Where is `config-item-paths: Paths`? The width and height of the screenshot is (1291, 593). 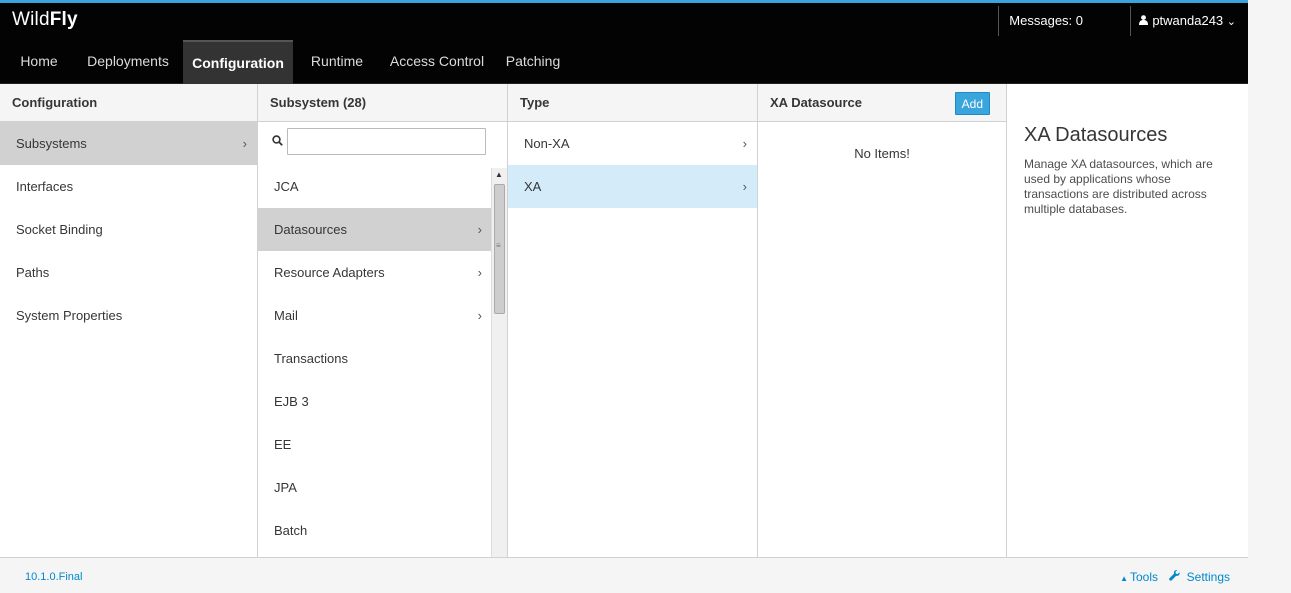 config-item-paths: Paths is located at coordinates (128, 272).